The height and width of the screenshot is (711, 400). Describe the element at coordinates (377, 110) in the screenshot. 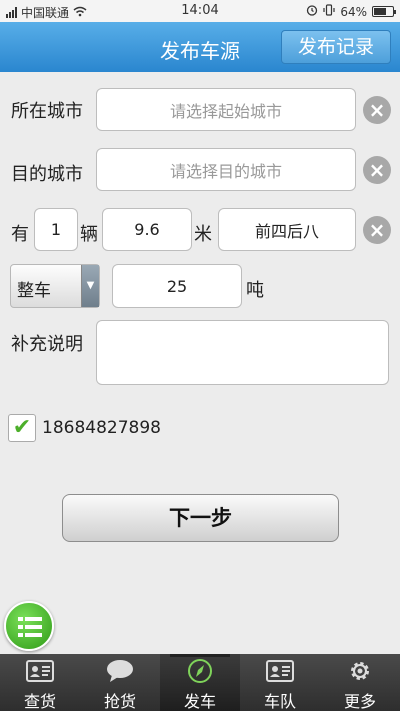

I see `clear-origin-icon: ×` at that location.